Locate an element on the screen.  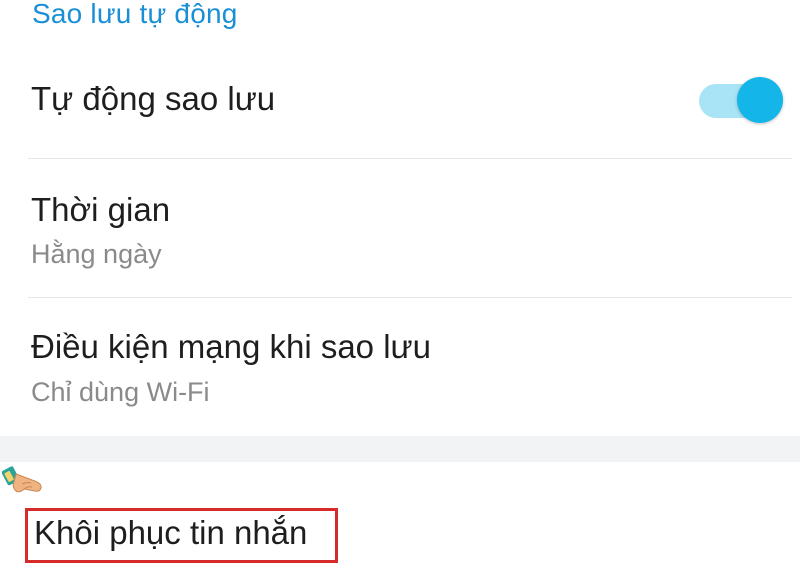
pointing-hand-icon is located at coordinates (22, 481).